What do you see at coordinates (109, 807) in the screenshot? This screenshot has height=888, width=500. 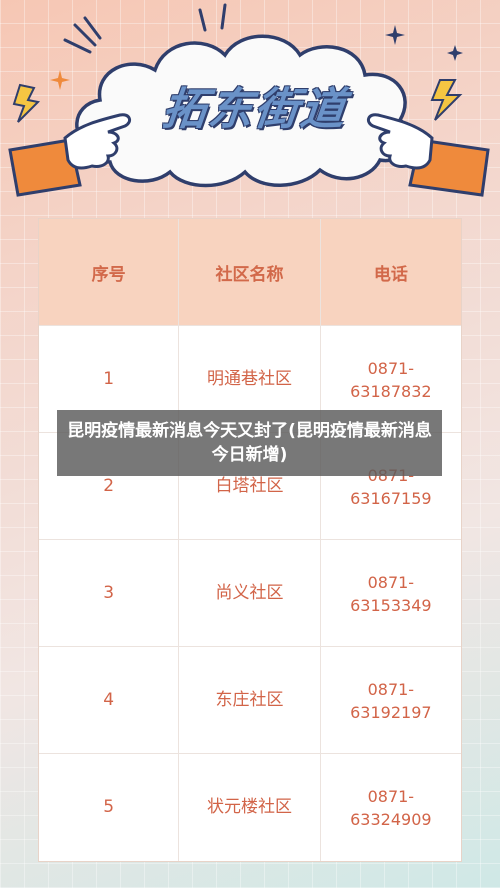 I see `cell-serial: 5` at bounding box center [109, 807].